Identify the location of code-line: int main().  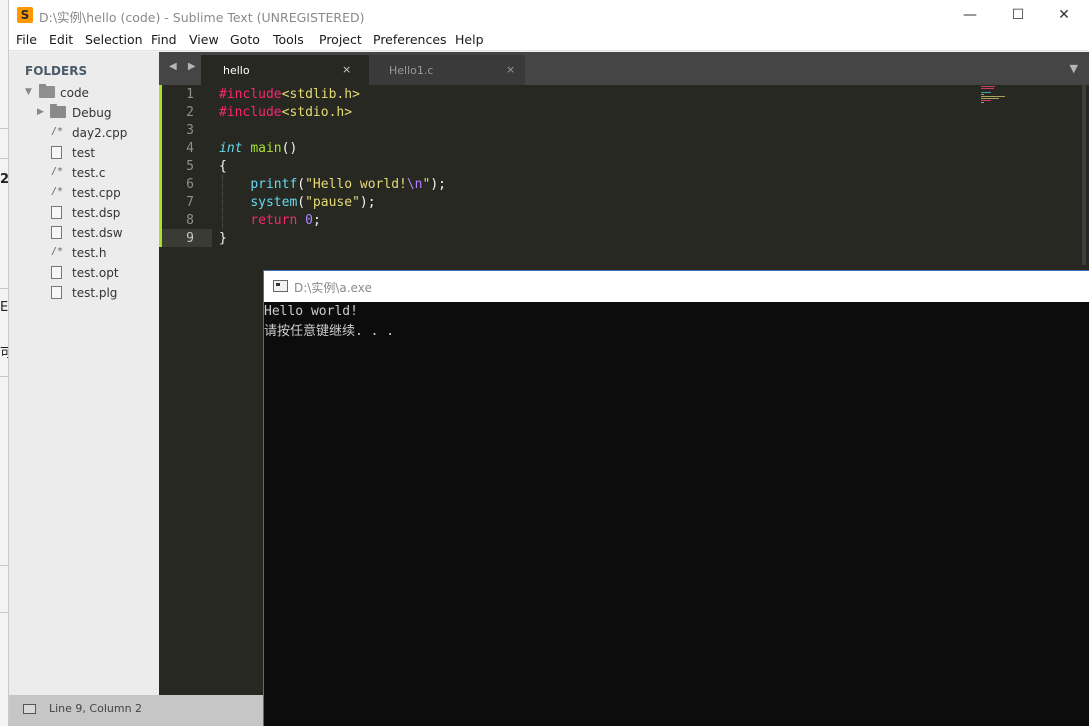
(258, 148).